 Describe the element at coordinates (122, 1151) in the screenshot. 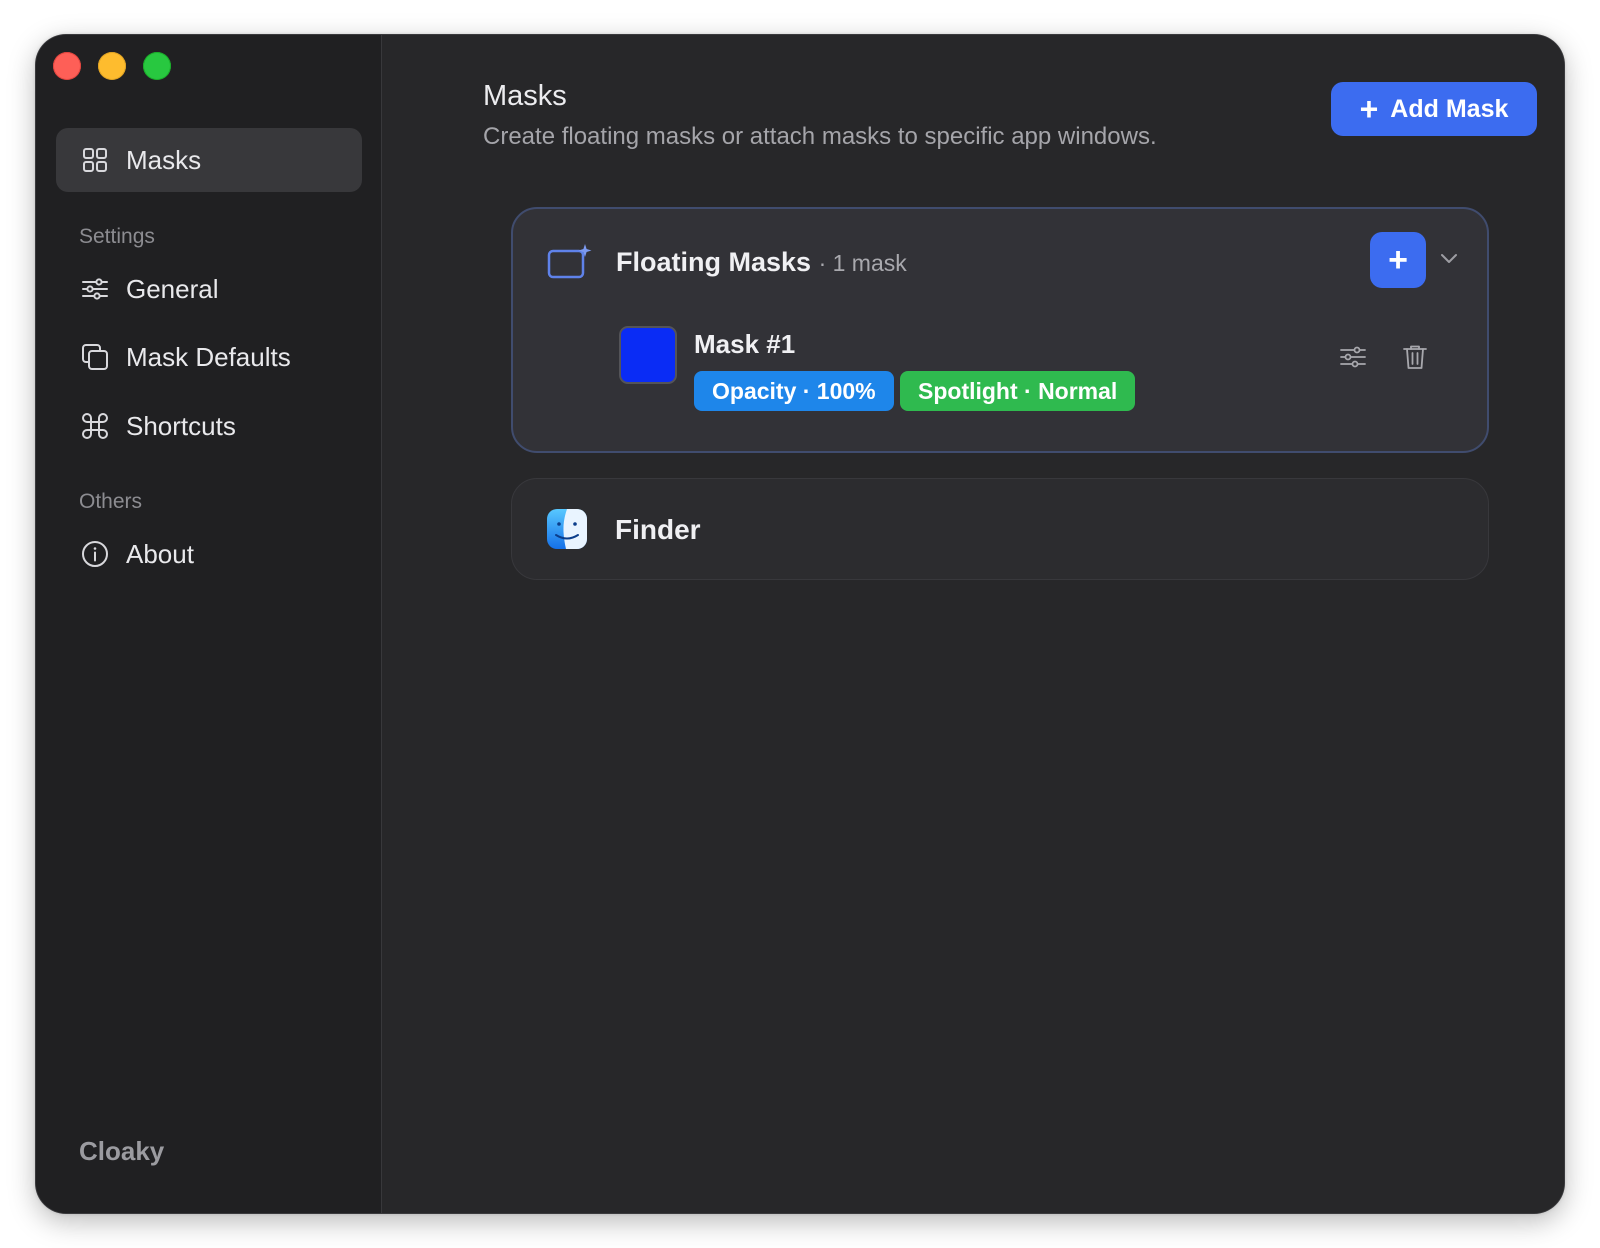

I see `app-name: Cloaky` at that location.